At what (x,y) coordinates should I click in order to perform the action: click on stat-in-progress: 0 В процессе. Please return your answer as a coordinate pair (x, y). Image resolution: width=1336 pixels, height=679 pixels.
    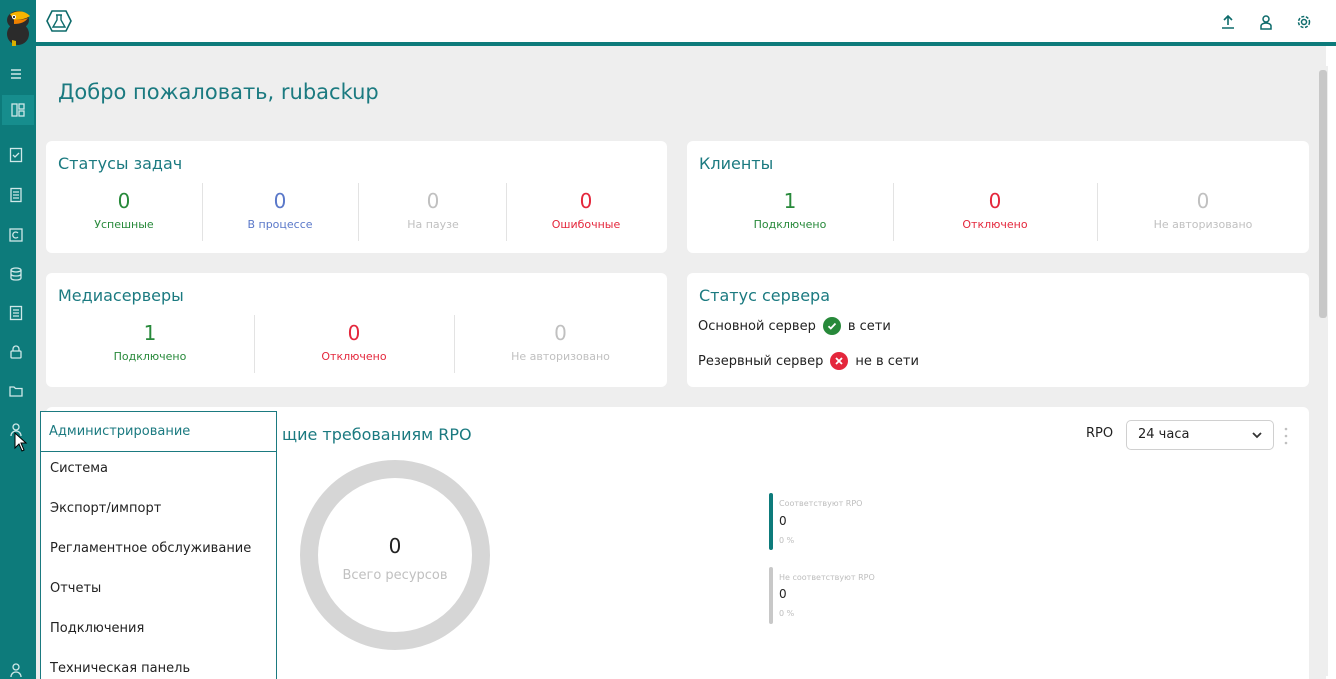
    Looking at the image, I should click on (280, 210).